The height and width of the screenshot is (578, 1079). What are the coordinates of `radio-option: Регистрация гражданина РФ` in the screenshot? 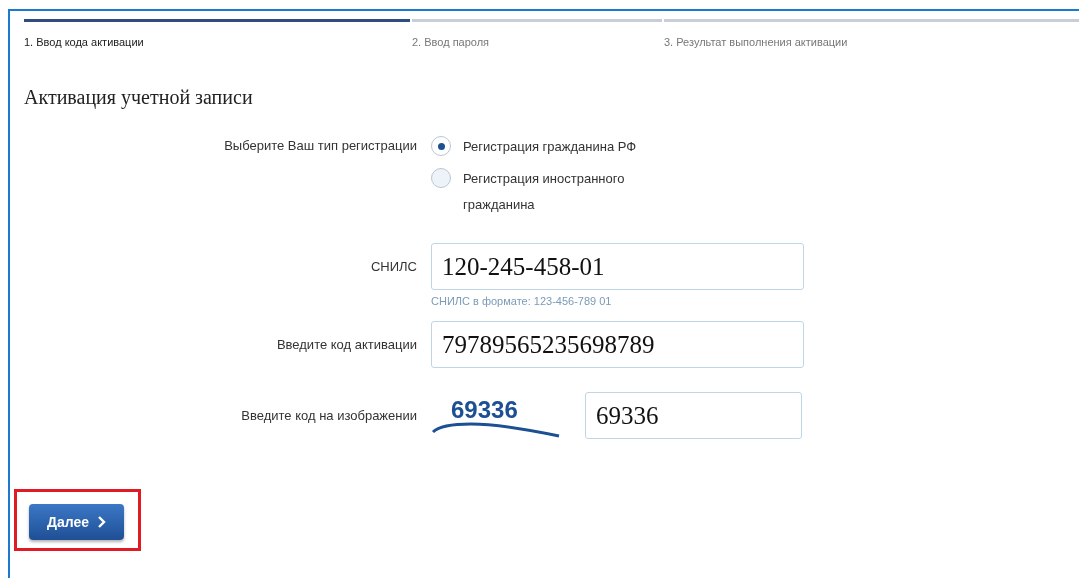 It's located at (561, 147).